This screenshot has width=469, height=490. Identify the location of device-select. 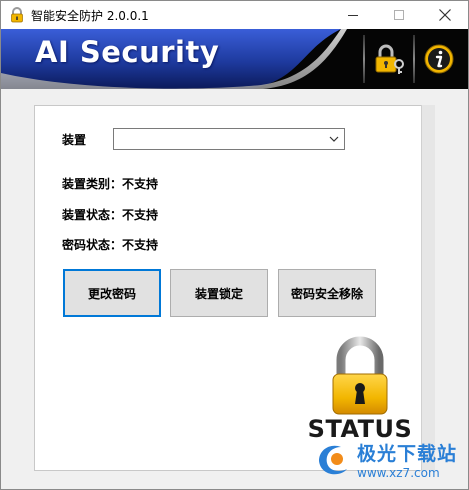
(229, 139).